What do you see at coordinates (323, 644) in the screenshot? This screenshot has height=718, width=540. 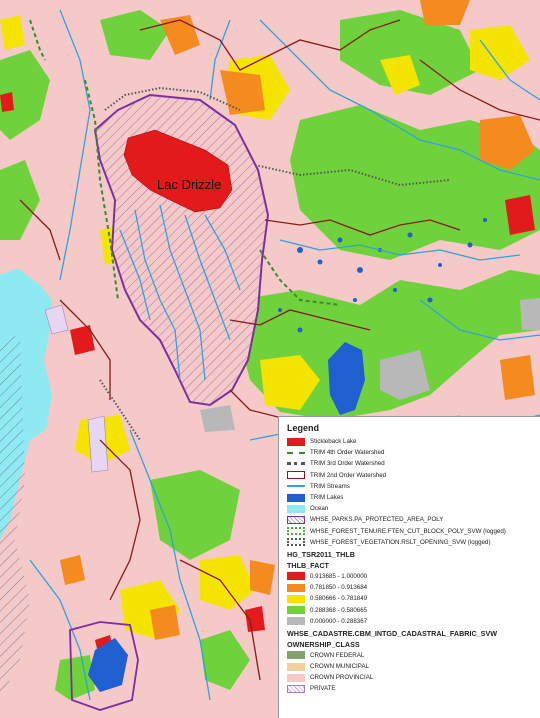 I see `ownership-field-name: OWNERSHIP_CLASS` at bounding box center [323, 644].